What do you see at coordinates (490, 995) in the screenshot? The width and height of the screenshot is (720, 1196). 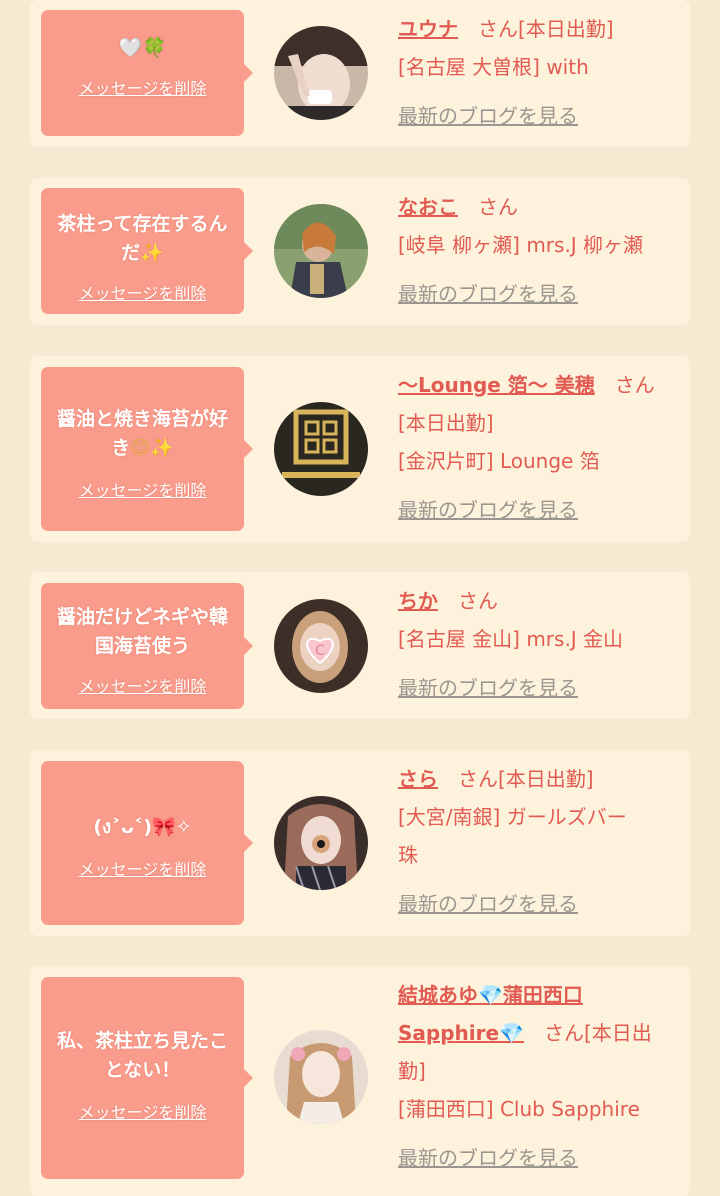 I see `cast-name-link: 結城あゆ💎蒲田西口` at bounding box center [490, 995].